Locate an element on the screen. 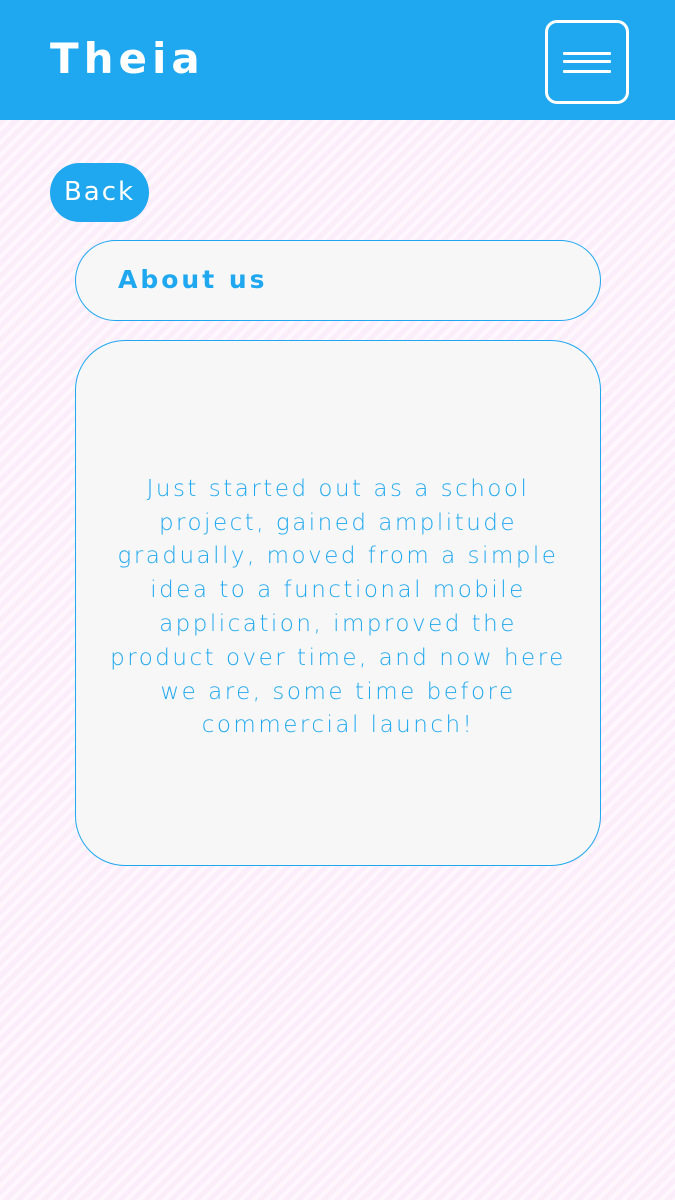 The width and height of the screenshot is (675, 1200). back-button: Back is located at coordinates (99, 192).